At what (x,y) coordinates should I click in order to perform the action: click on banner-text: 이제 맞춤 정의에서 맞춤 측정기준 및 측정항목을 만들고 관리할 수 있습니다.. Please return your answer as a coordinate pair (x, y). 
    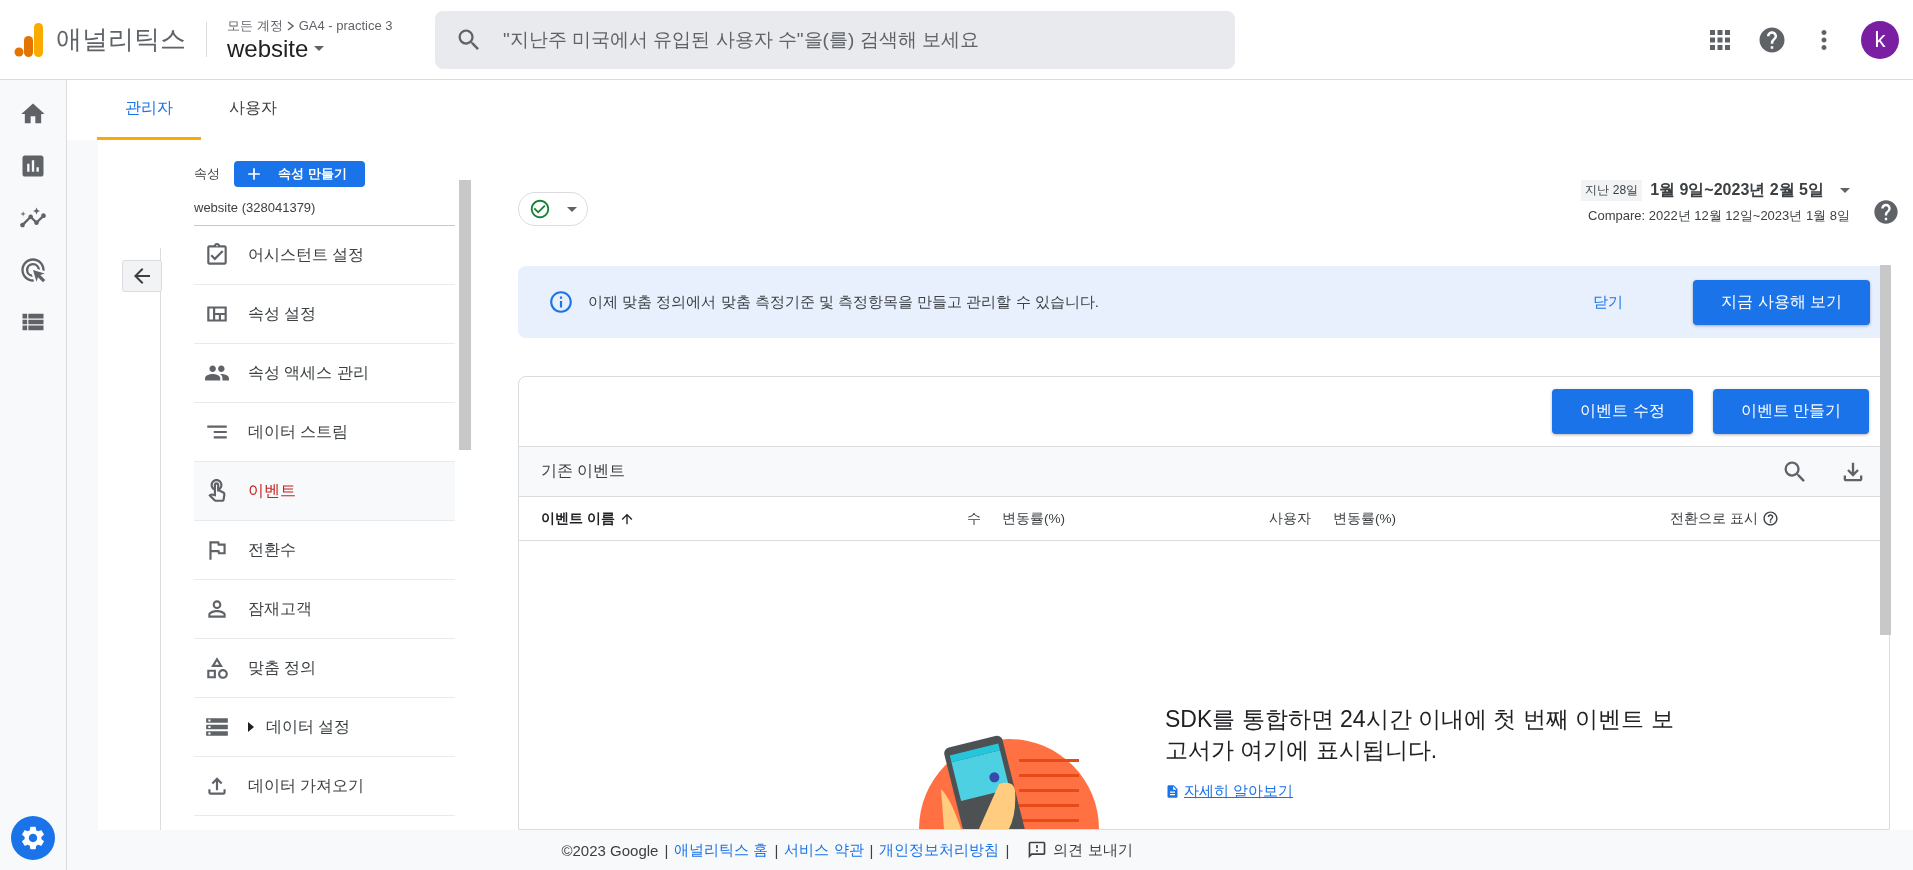
    Looking at the image, I should click on (844, 302).